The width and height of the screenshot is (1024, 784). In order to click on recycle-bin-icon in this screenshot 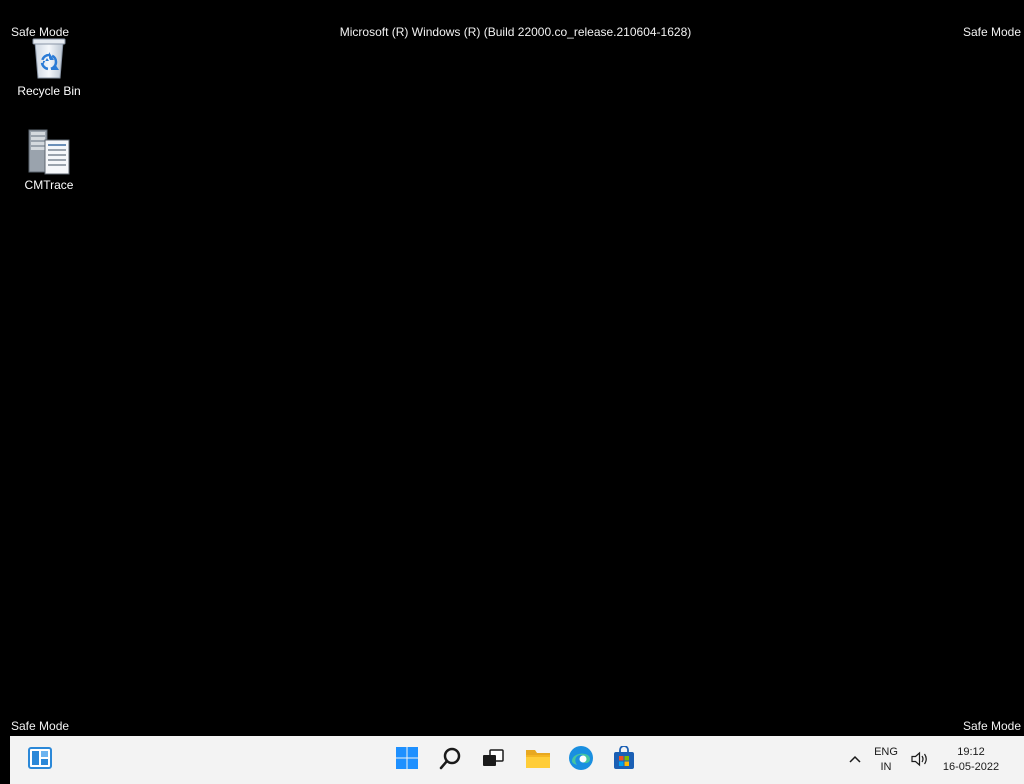, I will do `click(49, 58)`.